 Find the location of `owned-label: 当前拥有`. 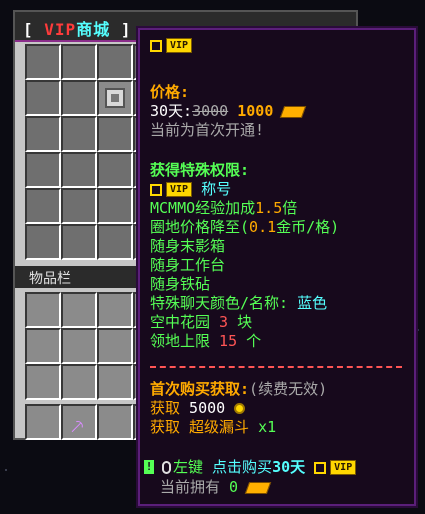

owned-label: 当前拥有 is located at coordinates (190, 487).